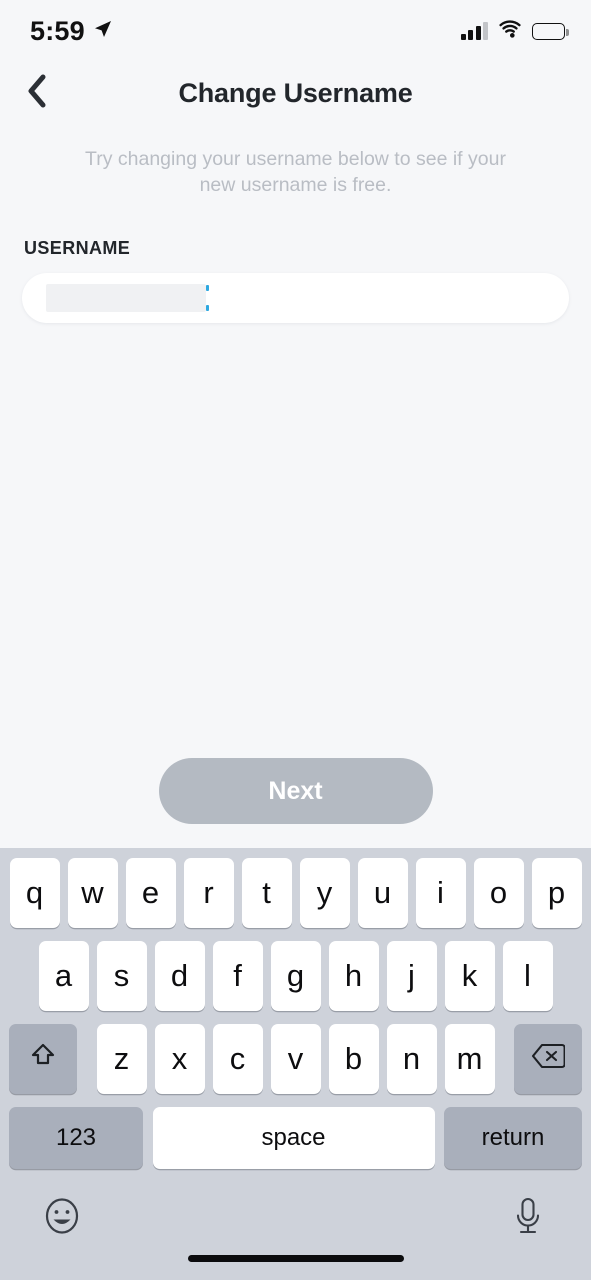 This screenshot has width=591, height=1280. What do you see at coordinates (382, 893) in the screenshot?
I see `key-u: u` at bounding box center [382, 893].